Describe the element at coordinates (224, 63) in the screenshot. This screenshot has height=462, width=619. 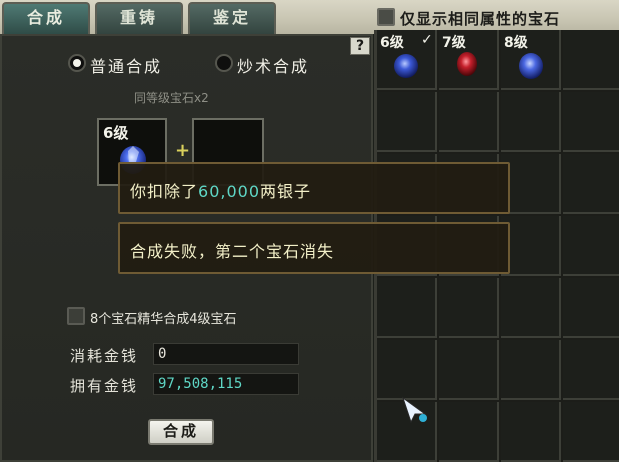
I see `special-compose-radio` at that location.